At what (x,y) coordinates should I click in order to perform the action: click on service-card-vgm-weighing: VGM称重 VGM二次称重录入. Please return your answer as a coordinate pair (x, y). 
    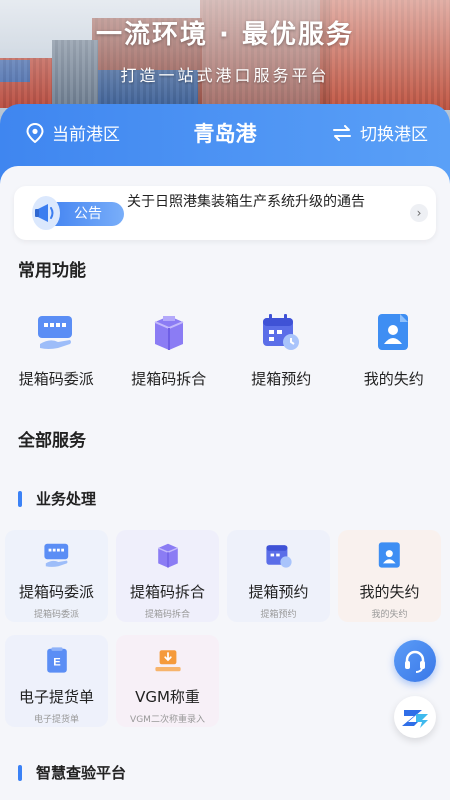
    Looking at the image, I should click on (167, 681).